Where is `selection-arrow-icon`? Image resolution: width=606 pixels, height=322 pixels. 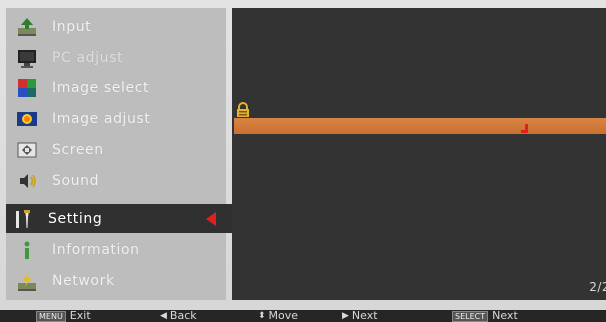
selection-arrow-icon is located at coordinates (211, 219).